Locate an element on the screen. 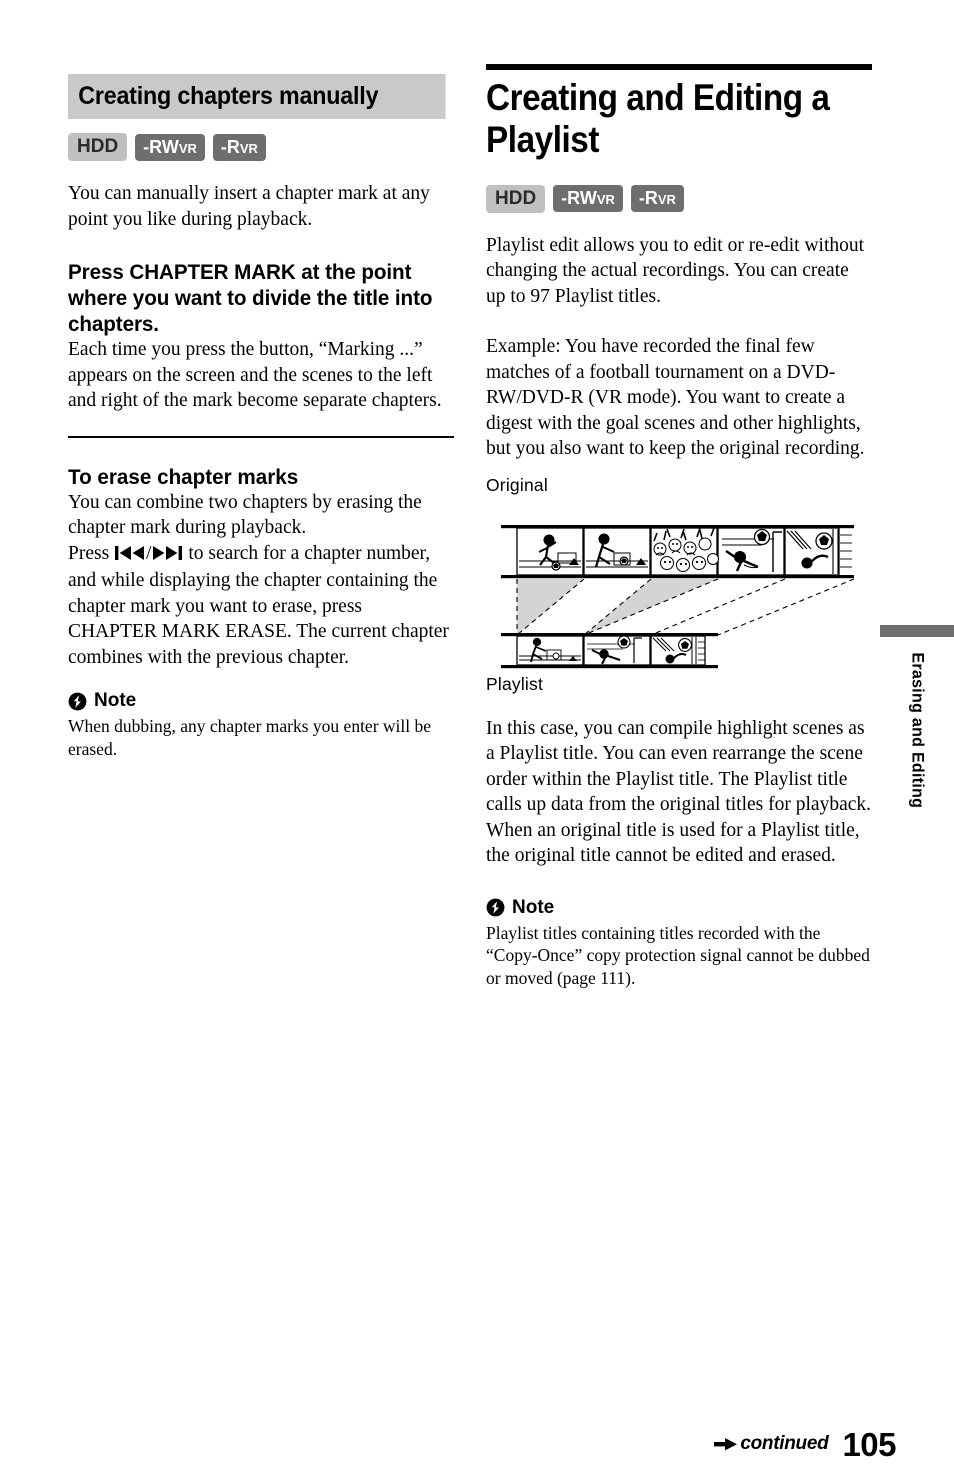 This screenshot has height=1483, width=954. badge-rw-vr-sub: VR is located at coordinates (187, 148).